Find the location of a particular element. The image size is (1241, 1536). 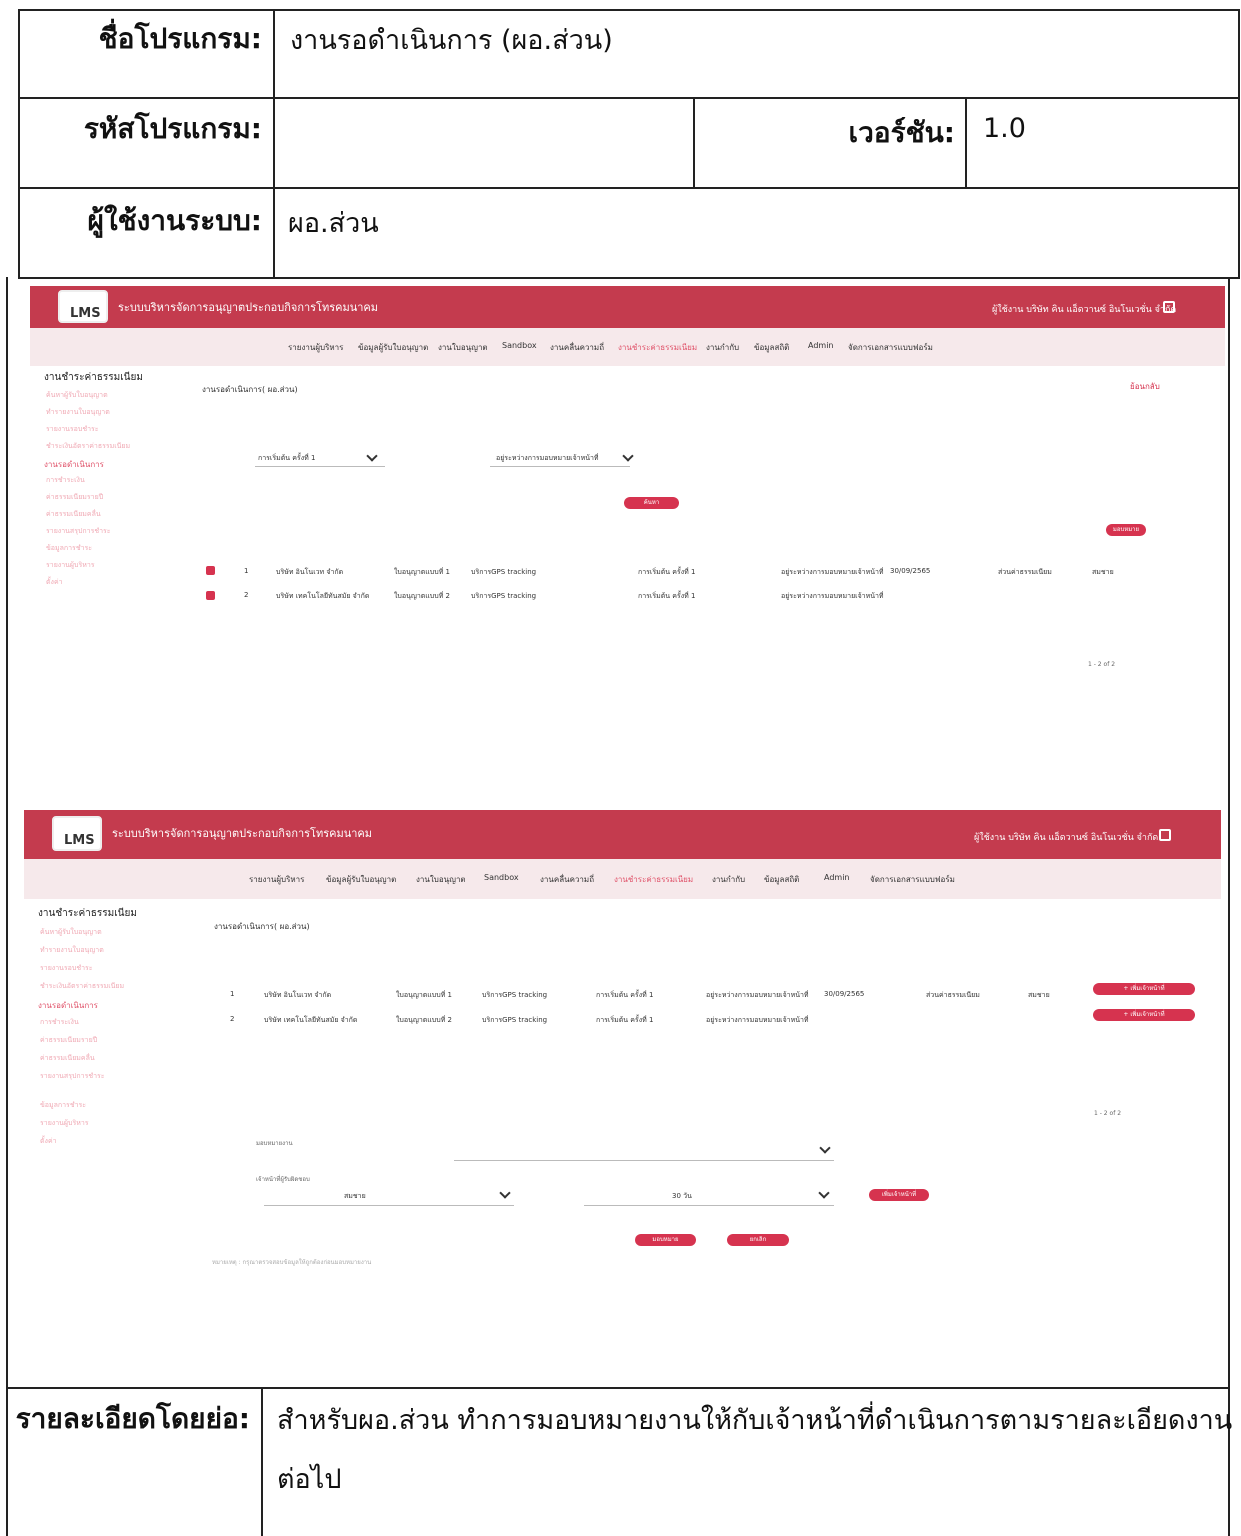

program-name-value: งานรอดำเนินการ (ผอ.ส่วน) is located at coordinates (451, 40).